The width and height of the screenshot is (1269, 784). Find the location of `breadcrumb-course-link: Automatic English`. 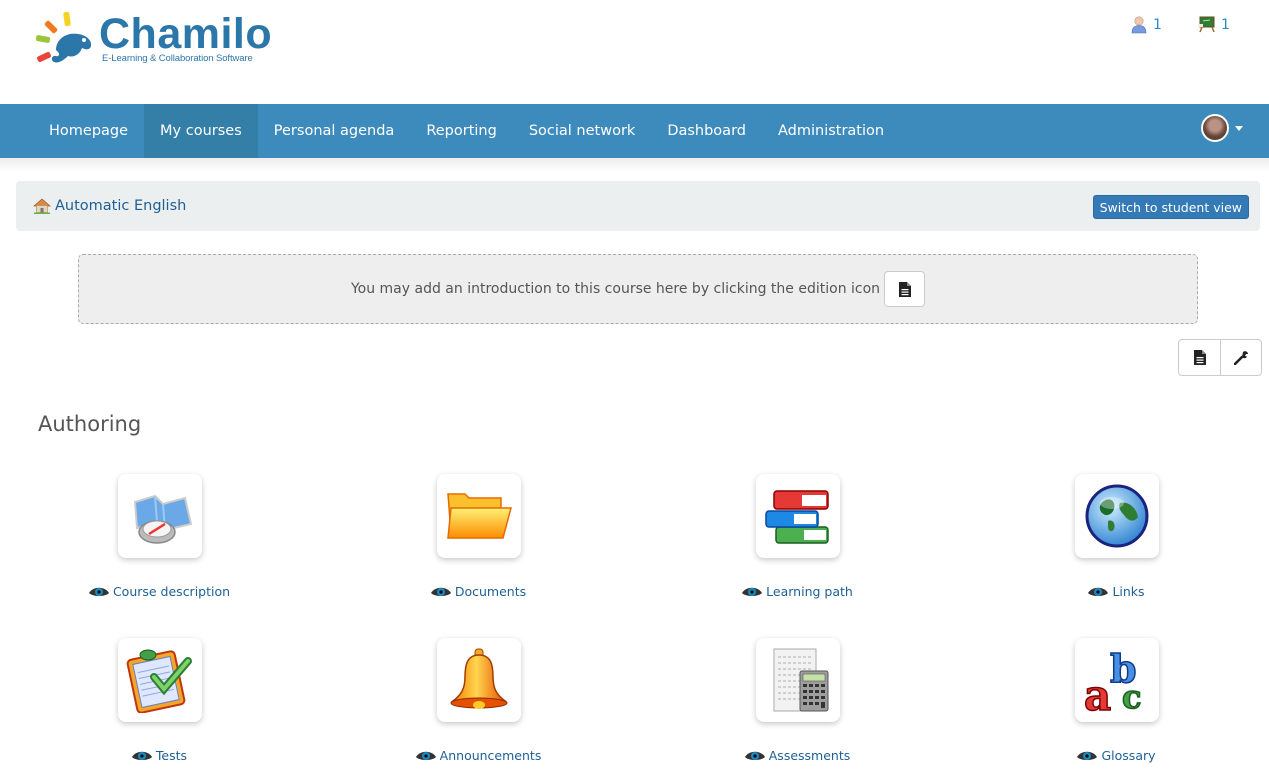

breadcrumb-course-link: Automatic English is located at coordinates (109, 206).